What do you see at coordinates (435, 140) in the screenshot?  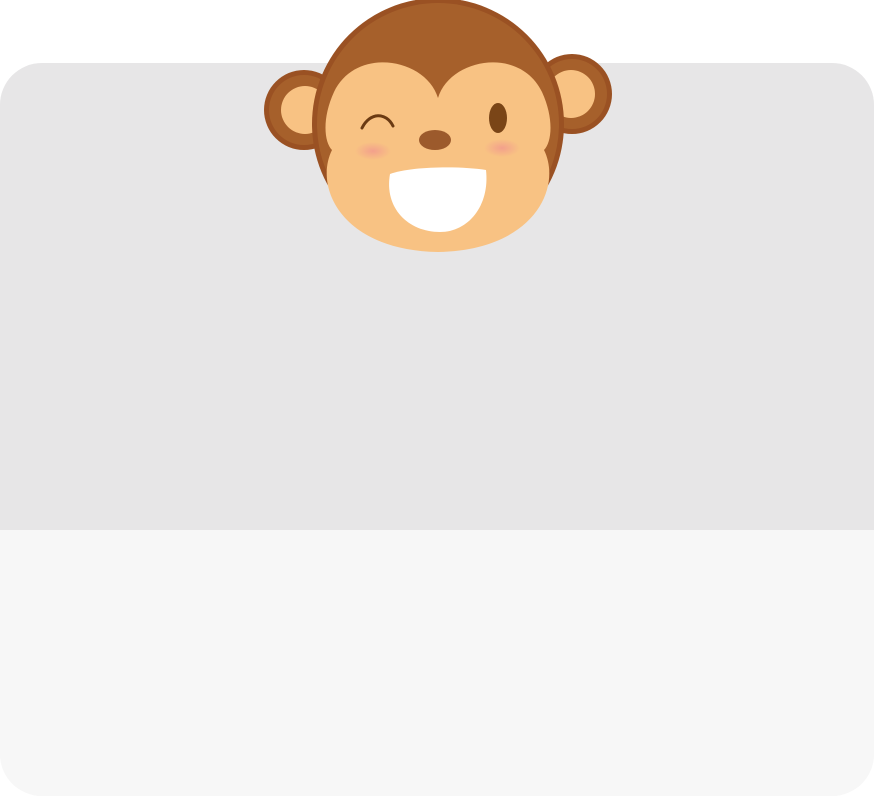 I see `nose` at bounding box center [435, 140].